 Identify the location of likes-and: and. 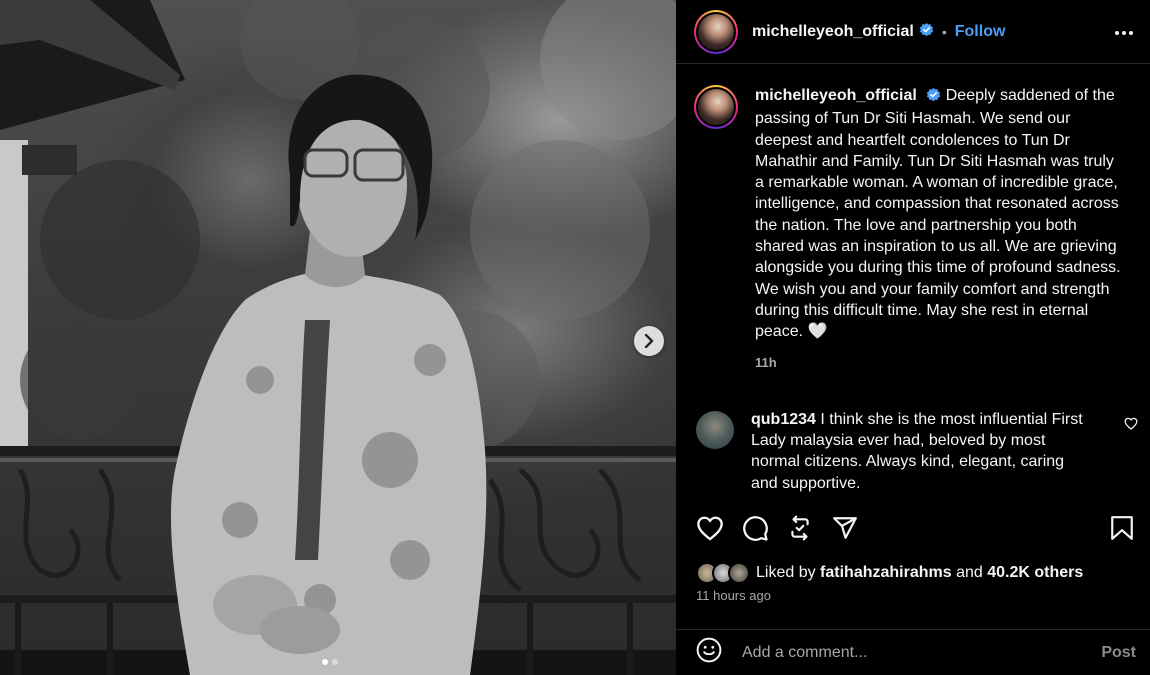
(969, 572).